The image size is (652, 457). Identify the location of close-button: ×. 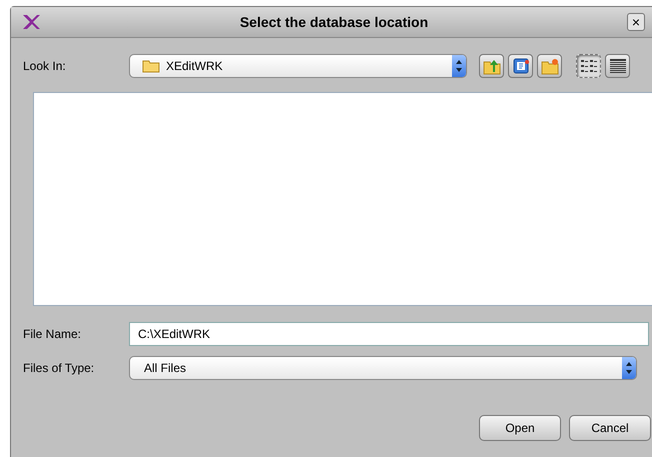
(636, 22).